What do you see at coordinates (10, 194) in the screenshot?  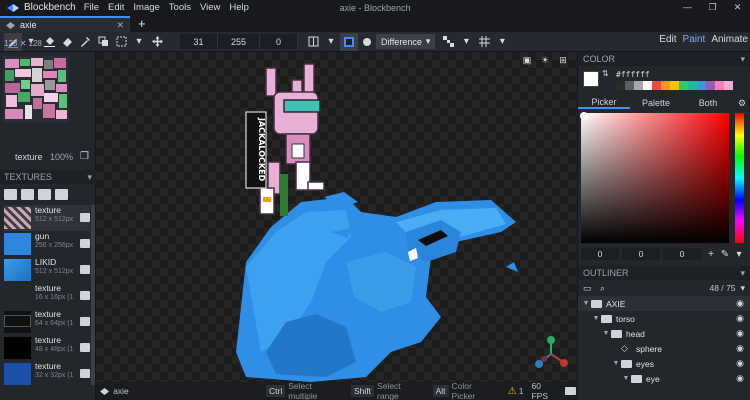 I see `import-texture-icon` at bounding box center [10, 194].